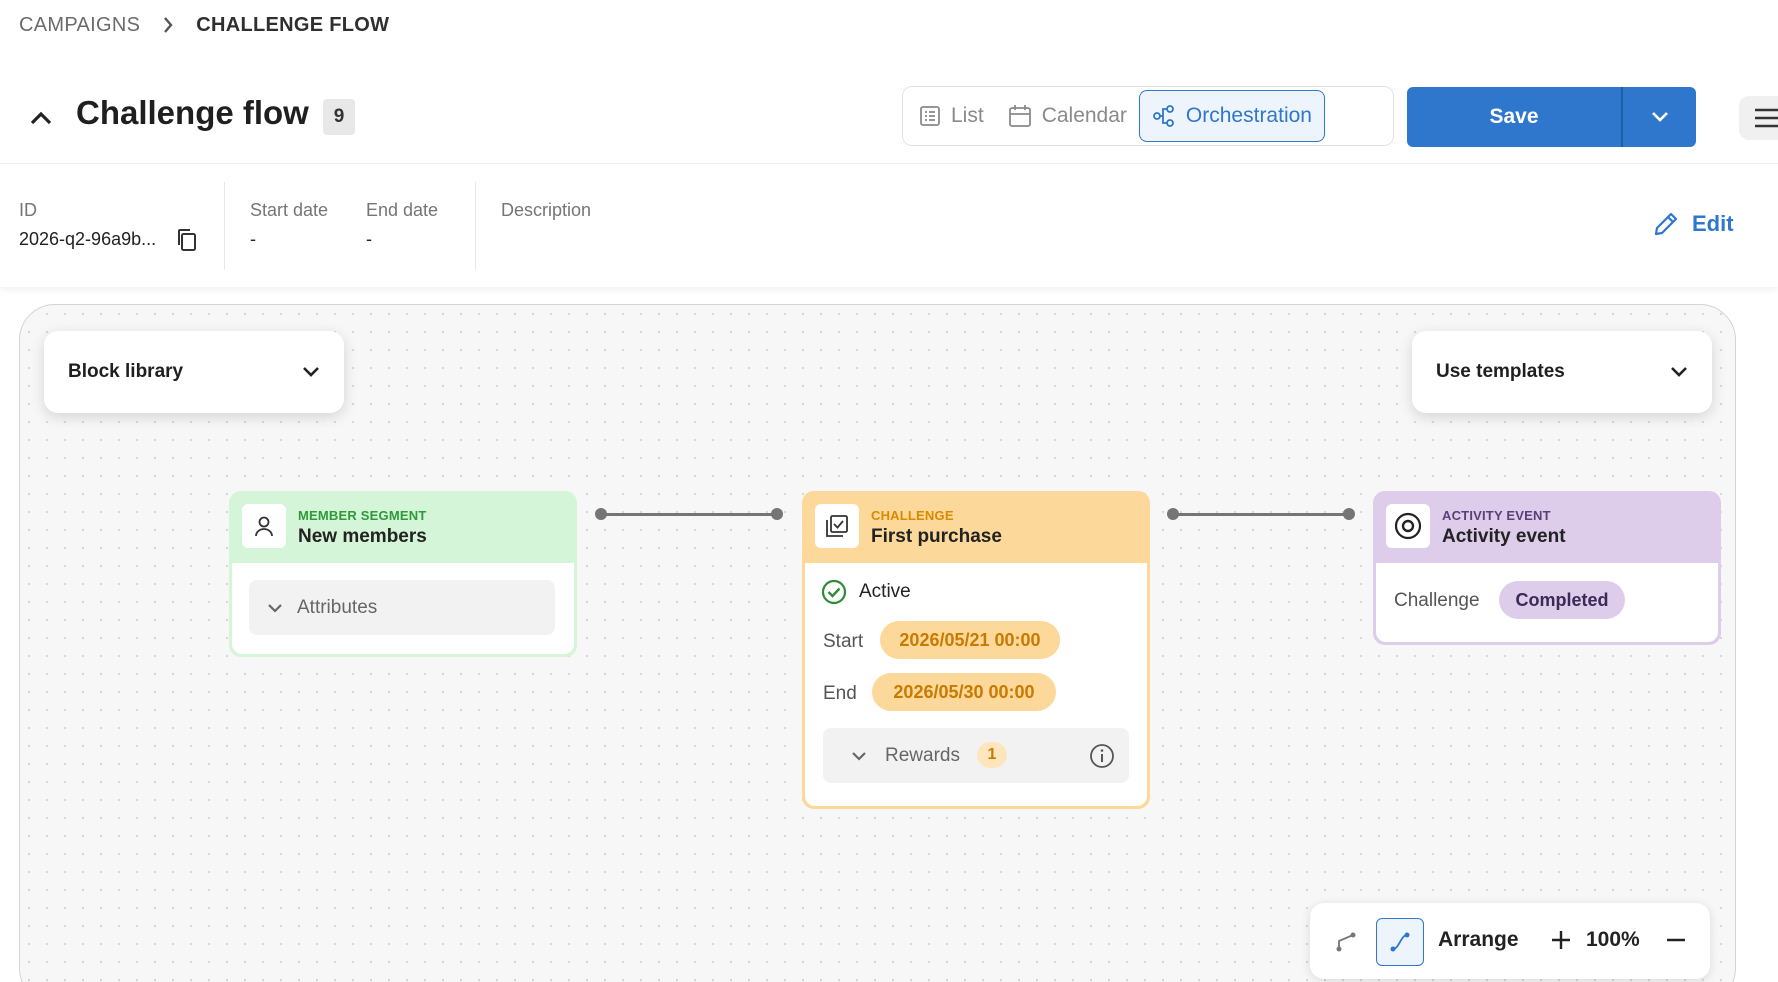 This screenshot has width=1778, height=982. I want to click on node-body: Challenge Completed, so click(1547, 602).